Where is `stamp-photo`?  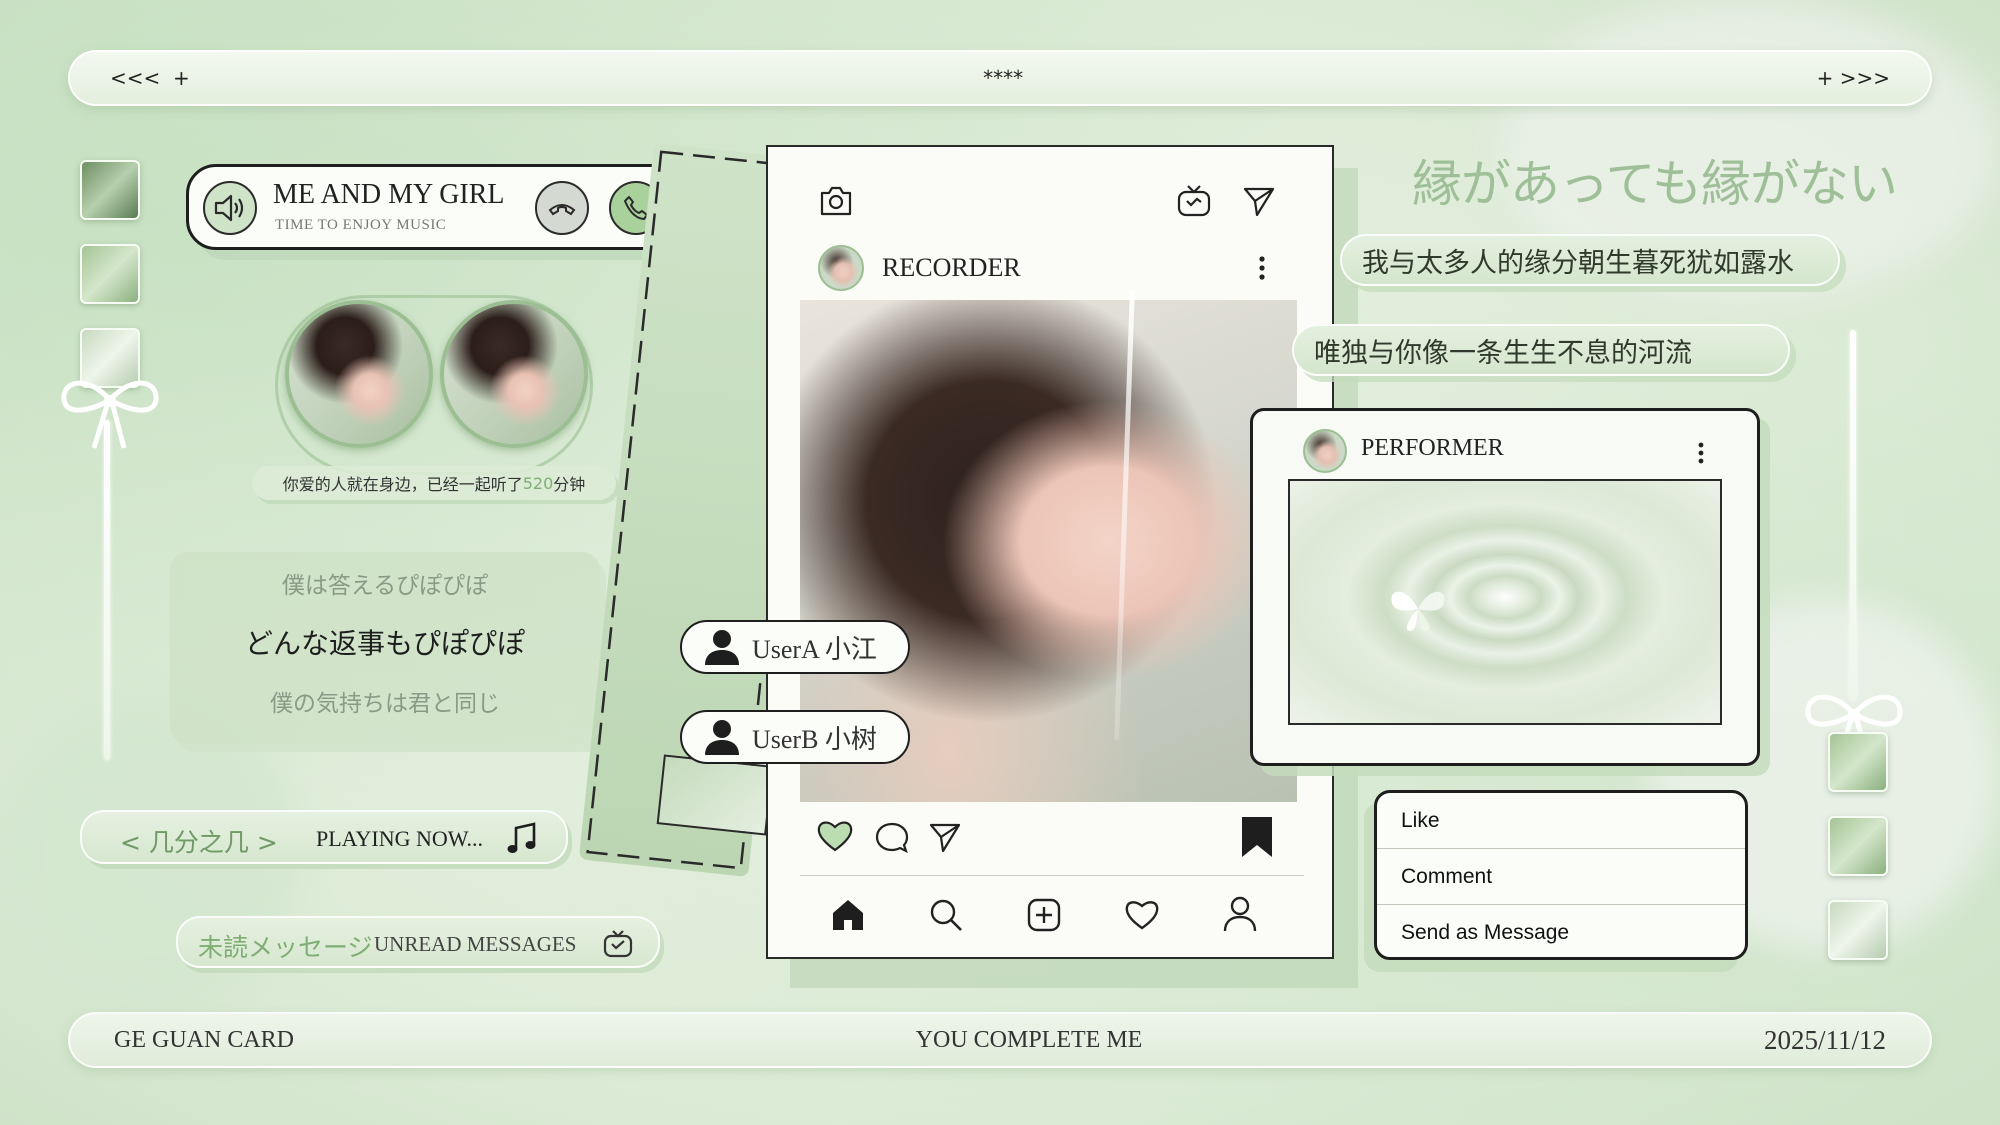 stamp-photo is located at coordinates (715, 795).